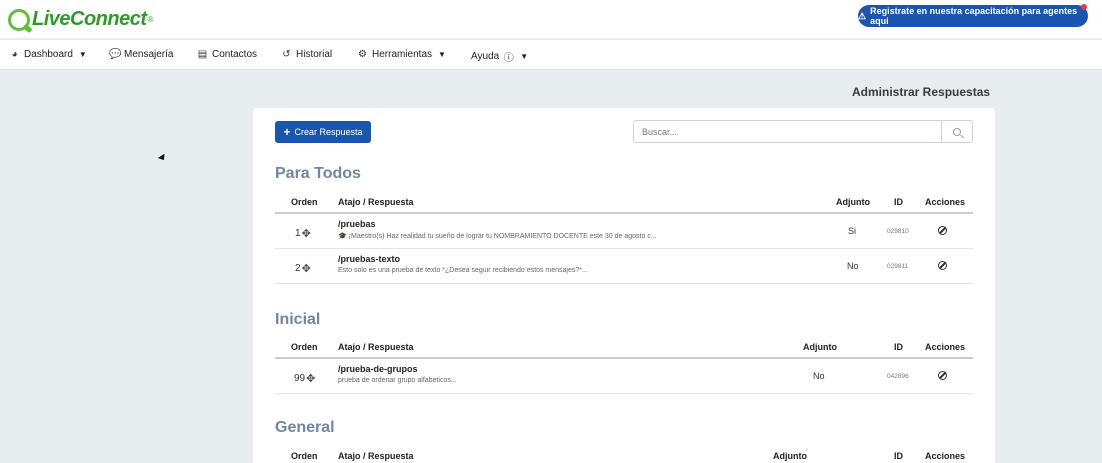  I want to click on search-box, so click(803, 131).